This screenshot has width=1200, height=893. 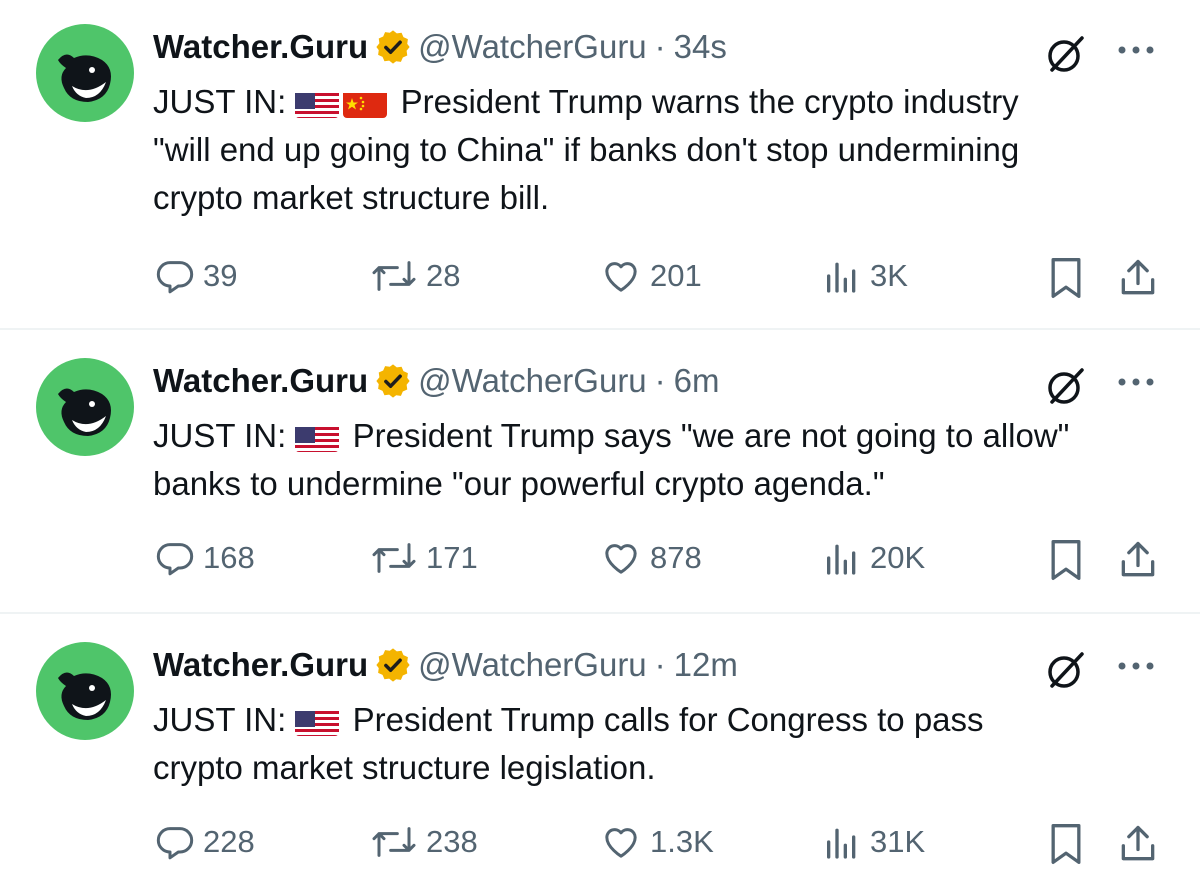 I want to click on like-button: 1.3K, so click(x=657, y=842).